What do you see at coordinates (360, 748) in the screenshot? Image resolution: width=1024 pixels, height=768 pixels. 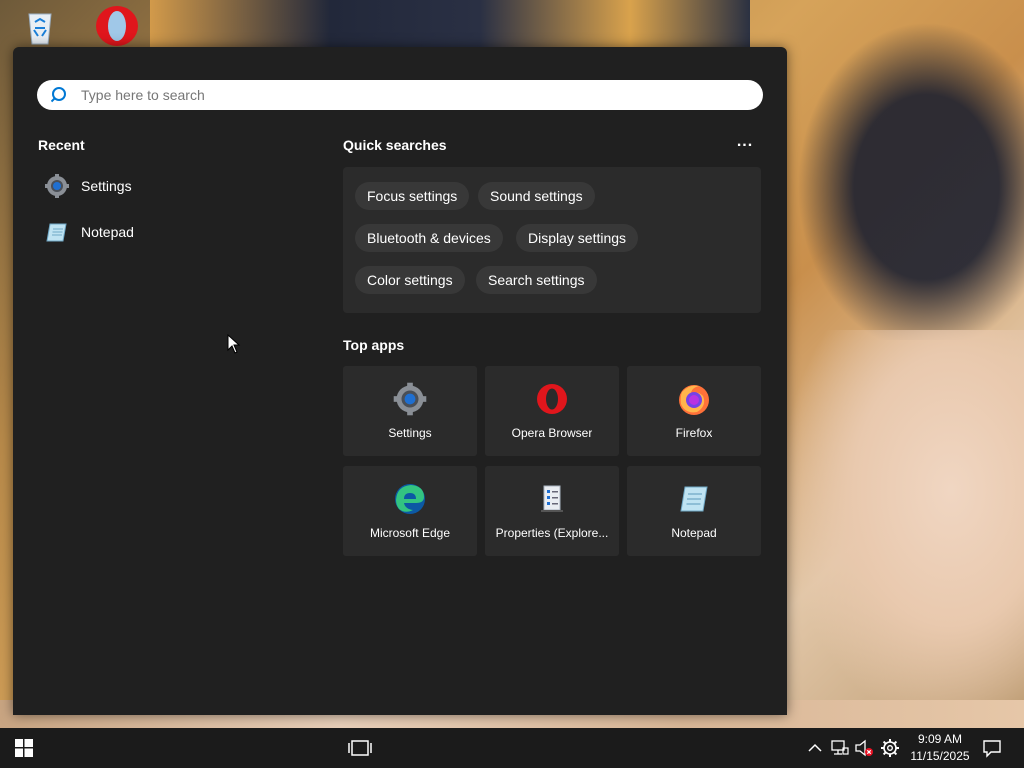 I see `task-view-button` at bounding box center [360, 748].